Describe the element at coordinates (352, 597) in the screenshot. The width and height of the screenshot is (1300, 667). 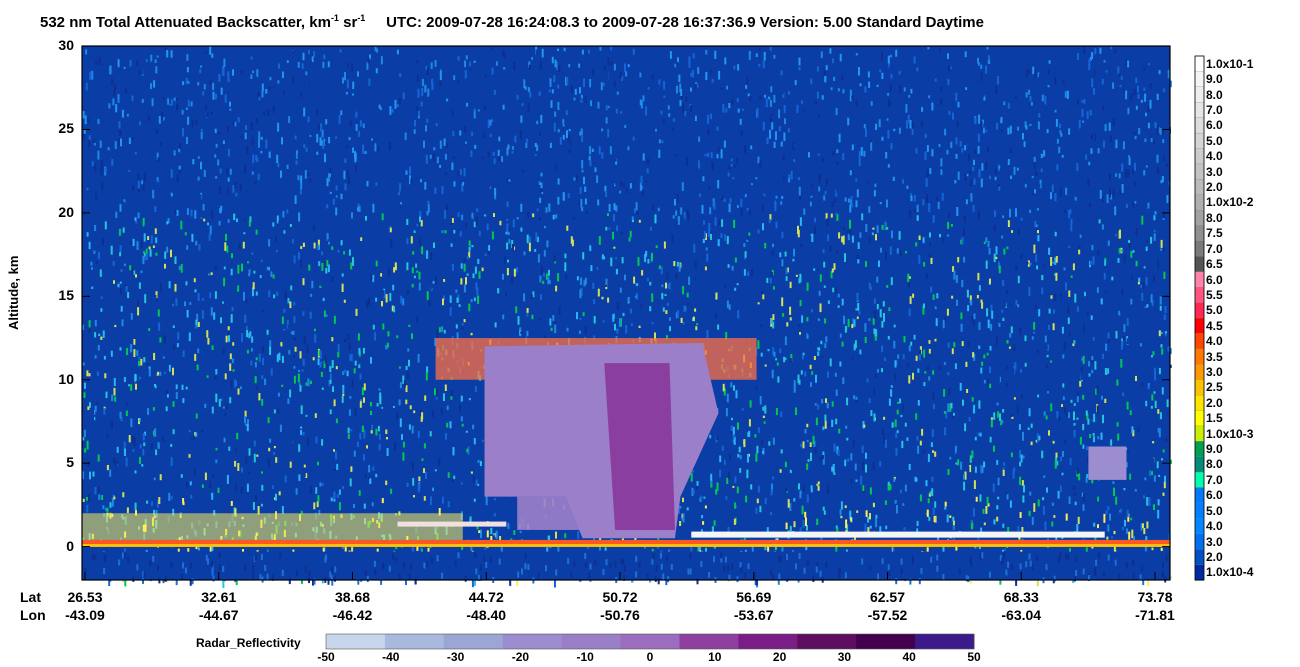
I see `lat-tick-label: 38.68` at that location.